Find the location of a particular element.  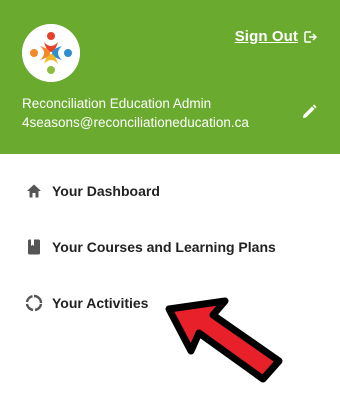

sign-out-link: Sign Out is located at coordinates (276, 36).